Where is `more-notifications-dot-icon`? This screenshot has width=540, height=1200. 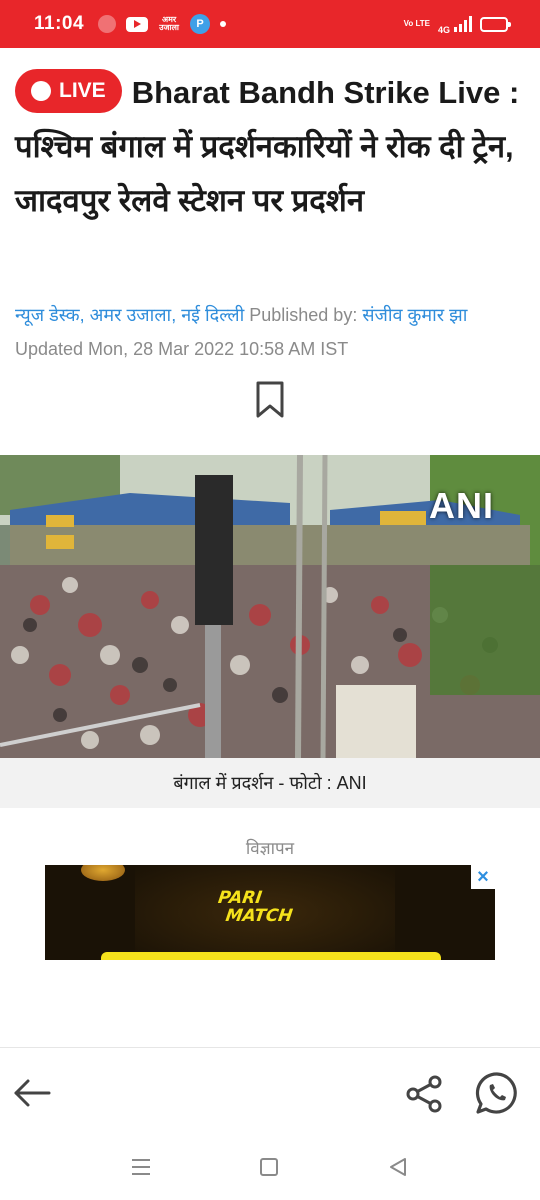 more-notifications-dot-icon is located at coordinates (223, 24).